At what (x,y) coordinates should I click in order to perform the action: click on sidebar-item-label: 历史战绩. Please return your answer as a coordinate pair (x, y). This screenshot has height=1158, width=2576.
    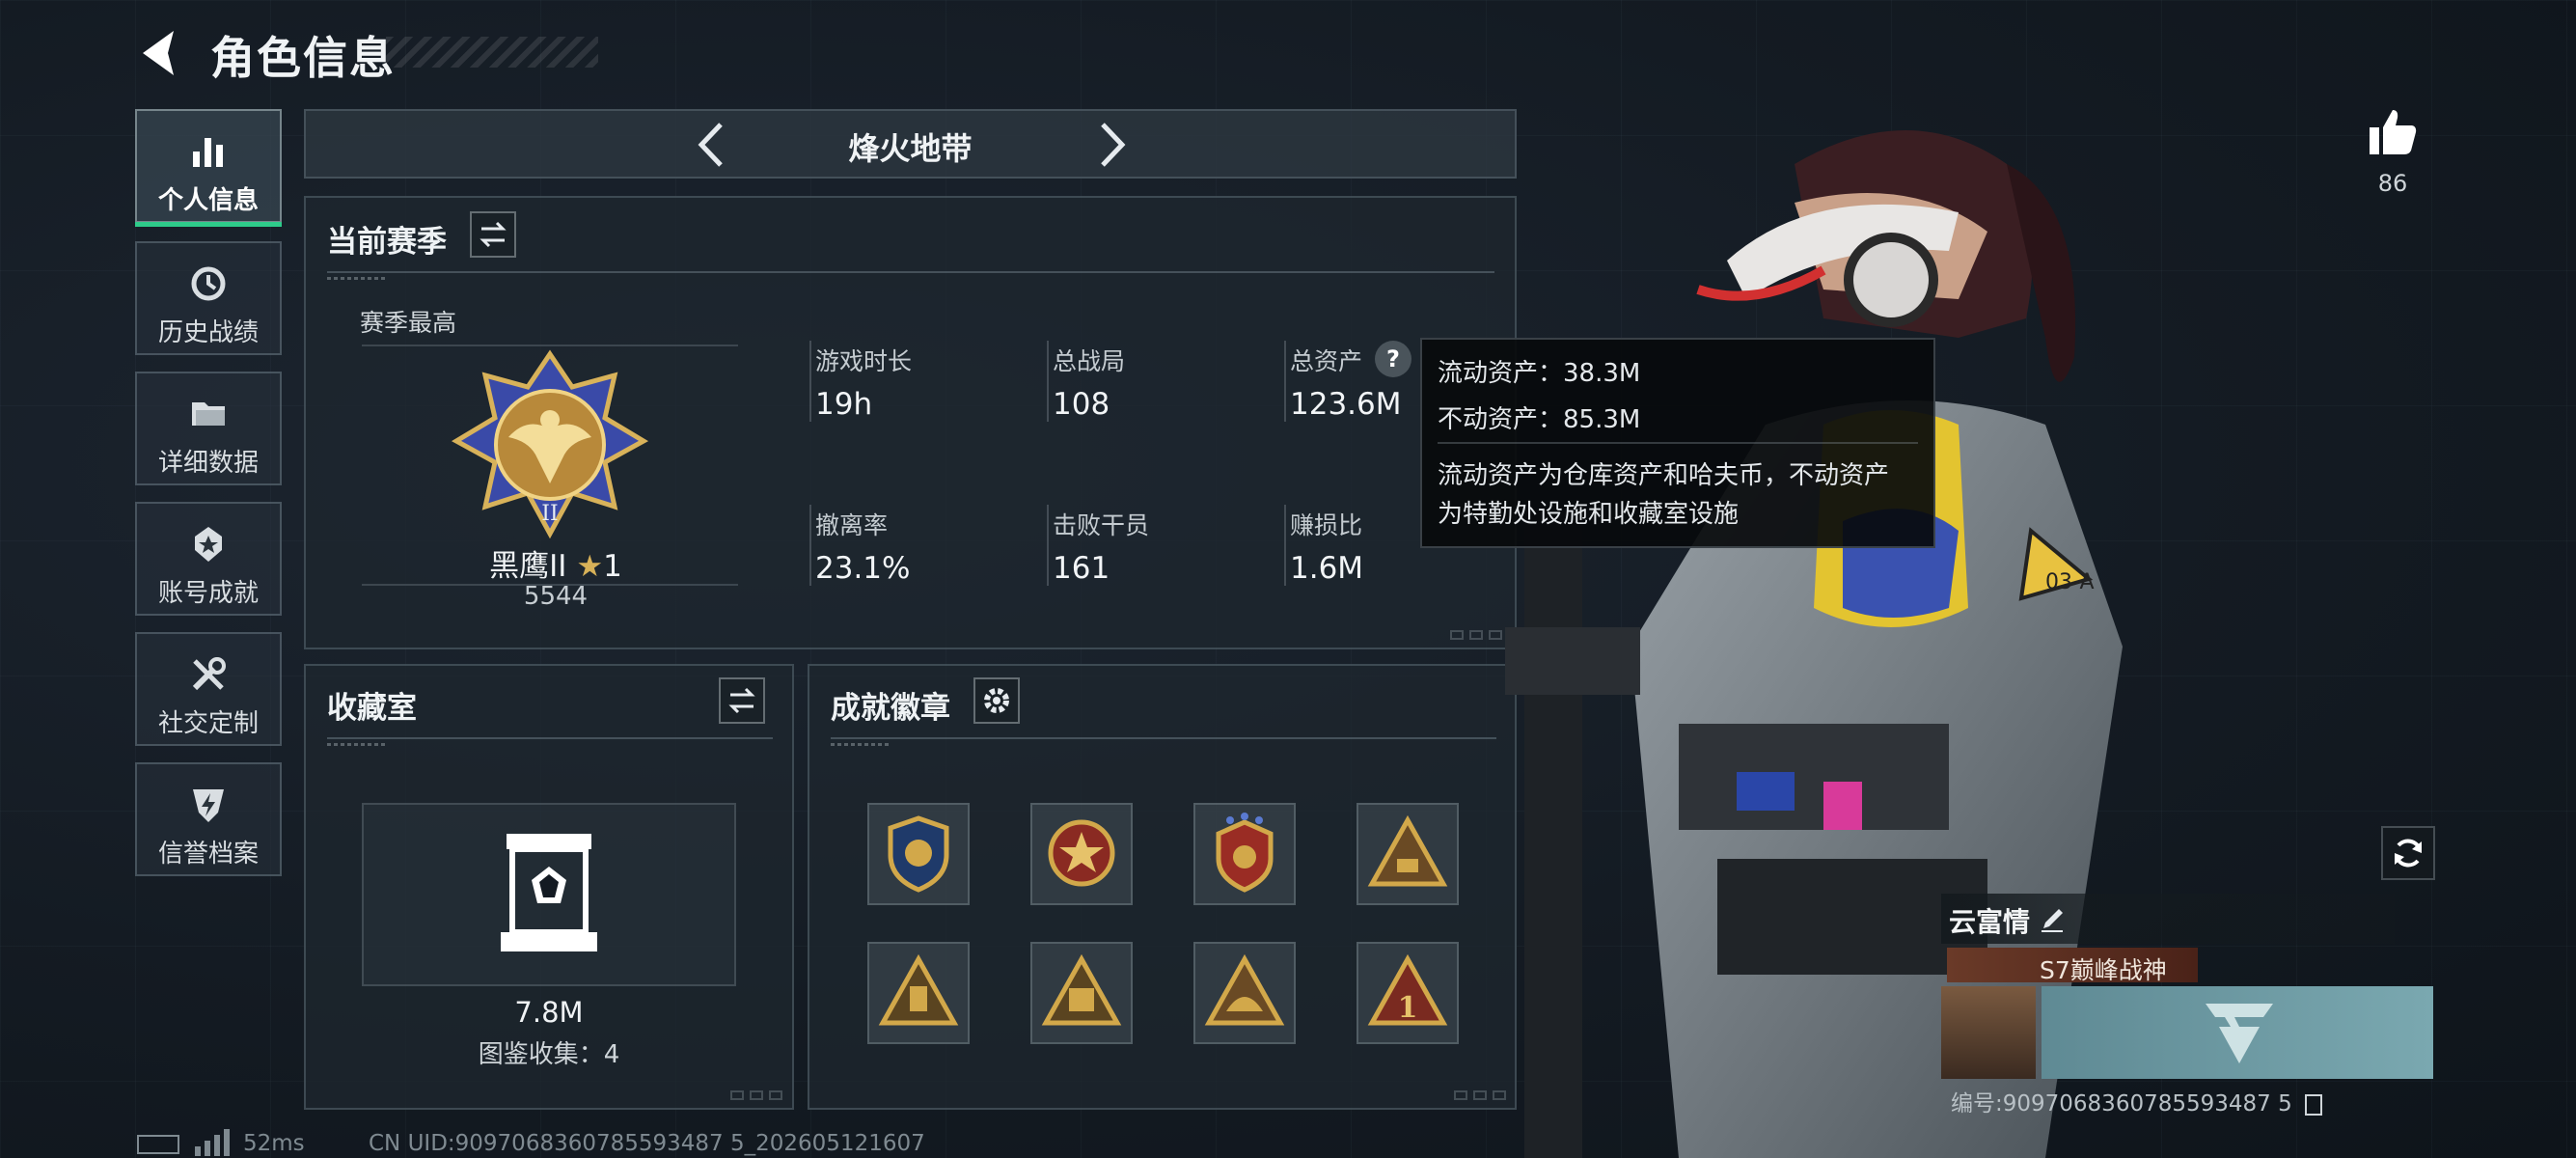
    Looking at the image, I should click on (208, 332).